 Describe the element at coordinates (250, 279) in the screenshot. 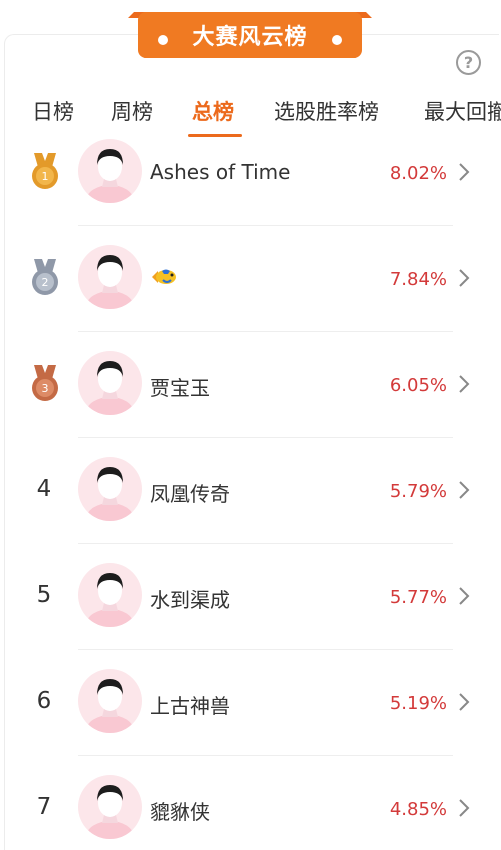

I see `ranking-row: 2 7.84%` at that location.